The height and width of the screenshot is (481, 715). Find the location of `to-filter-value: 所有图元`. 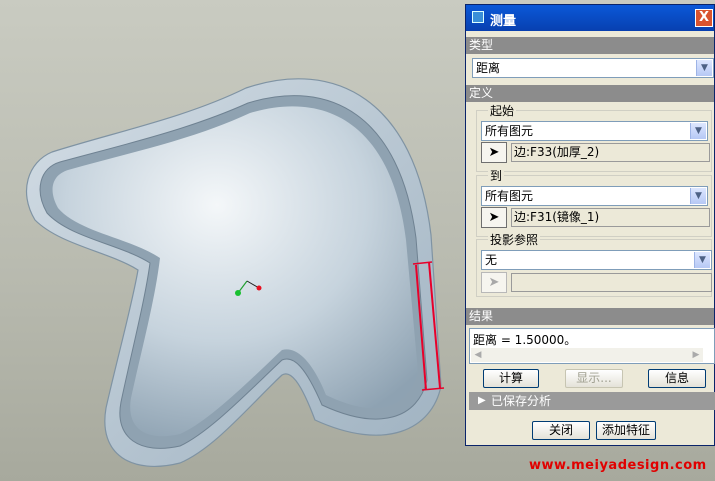

to-filter-value: 所有图元 is located at coordinates (509, 196).